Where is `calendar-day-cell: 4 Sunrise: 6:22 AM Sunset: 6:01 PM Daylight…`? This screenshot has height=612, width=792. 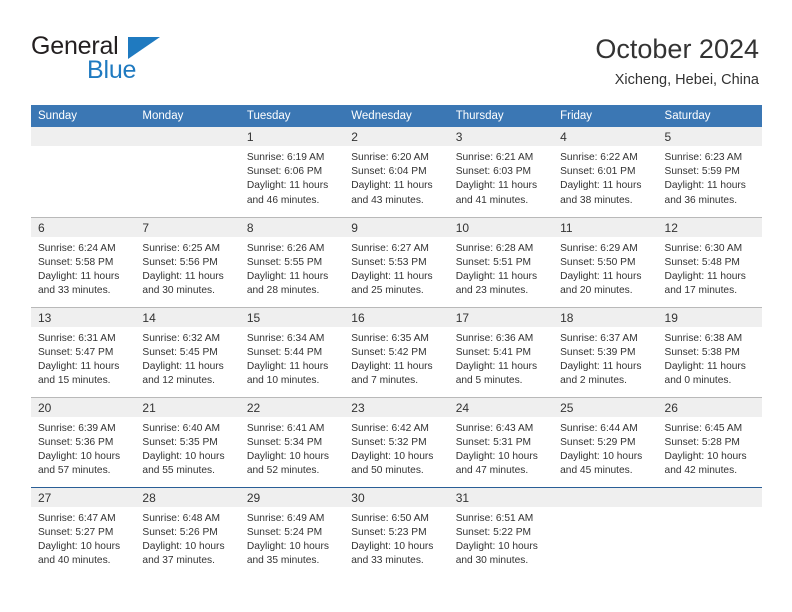 calendar-day-cell: 4 Sunrise: 6:22 AM Sunset: 6:01 PM Daylight… is located at coordinates (605, 172).